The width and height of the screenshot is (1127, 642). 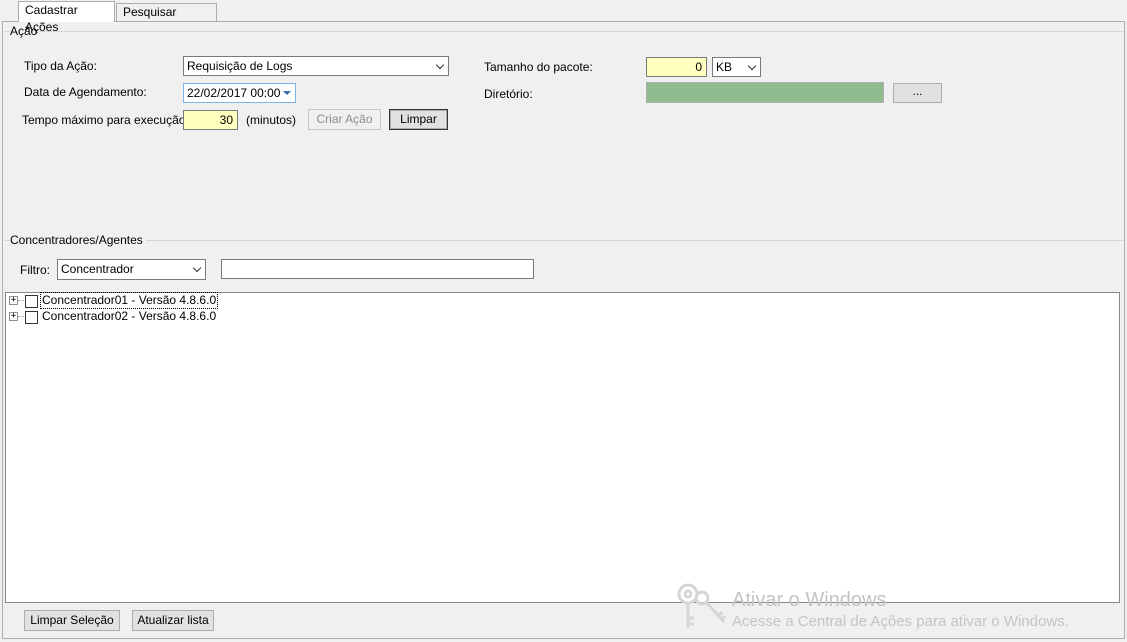 I want to click on data-agendamento-picker: 22/02/2017 00:00, so click(x=239, y=93).